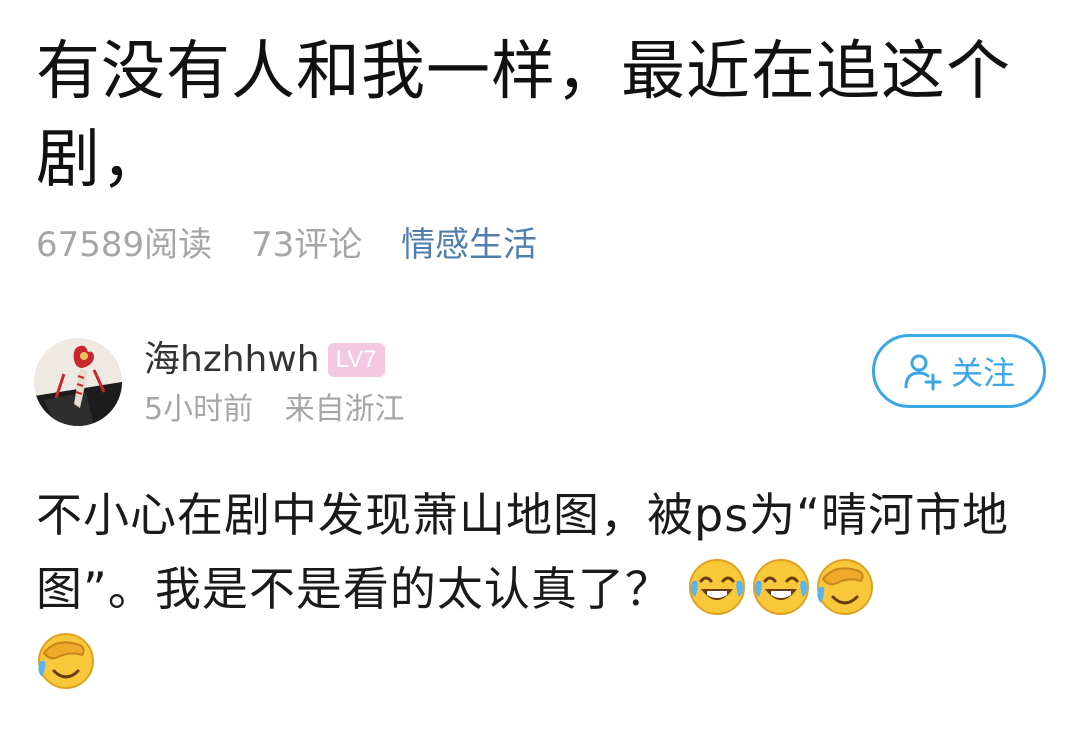 This screenshot has width=1080, height=734. What do you see at coordinates (124, 245) in the screenshot?
I see `read-count: 67589阅读` at bounding box center [124, 245].